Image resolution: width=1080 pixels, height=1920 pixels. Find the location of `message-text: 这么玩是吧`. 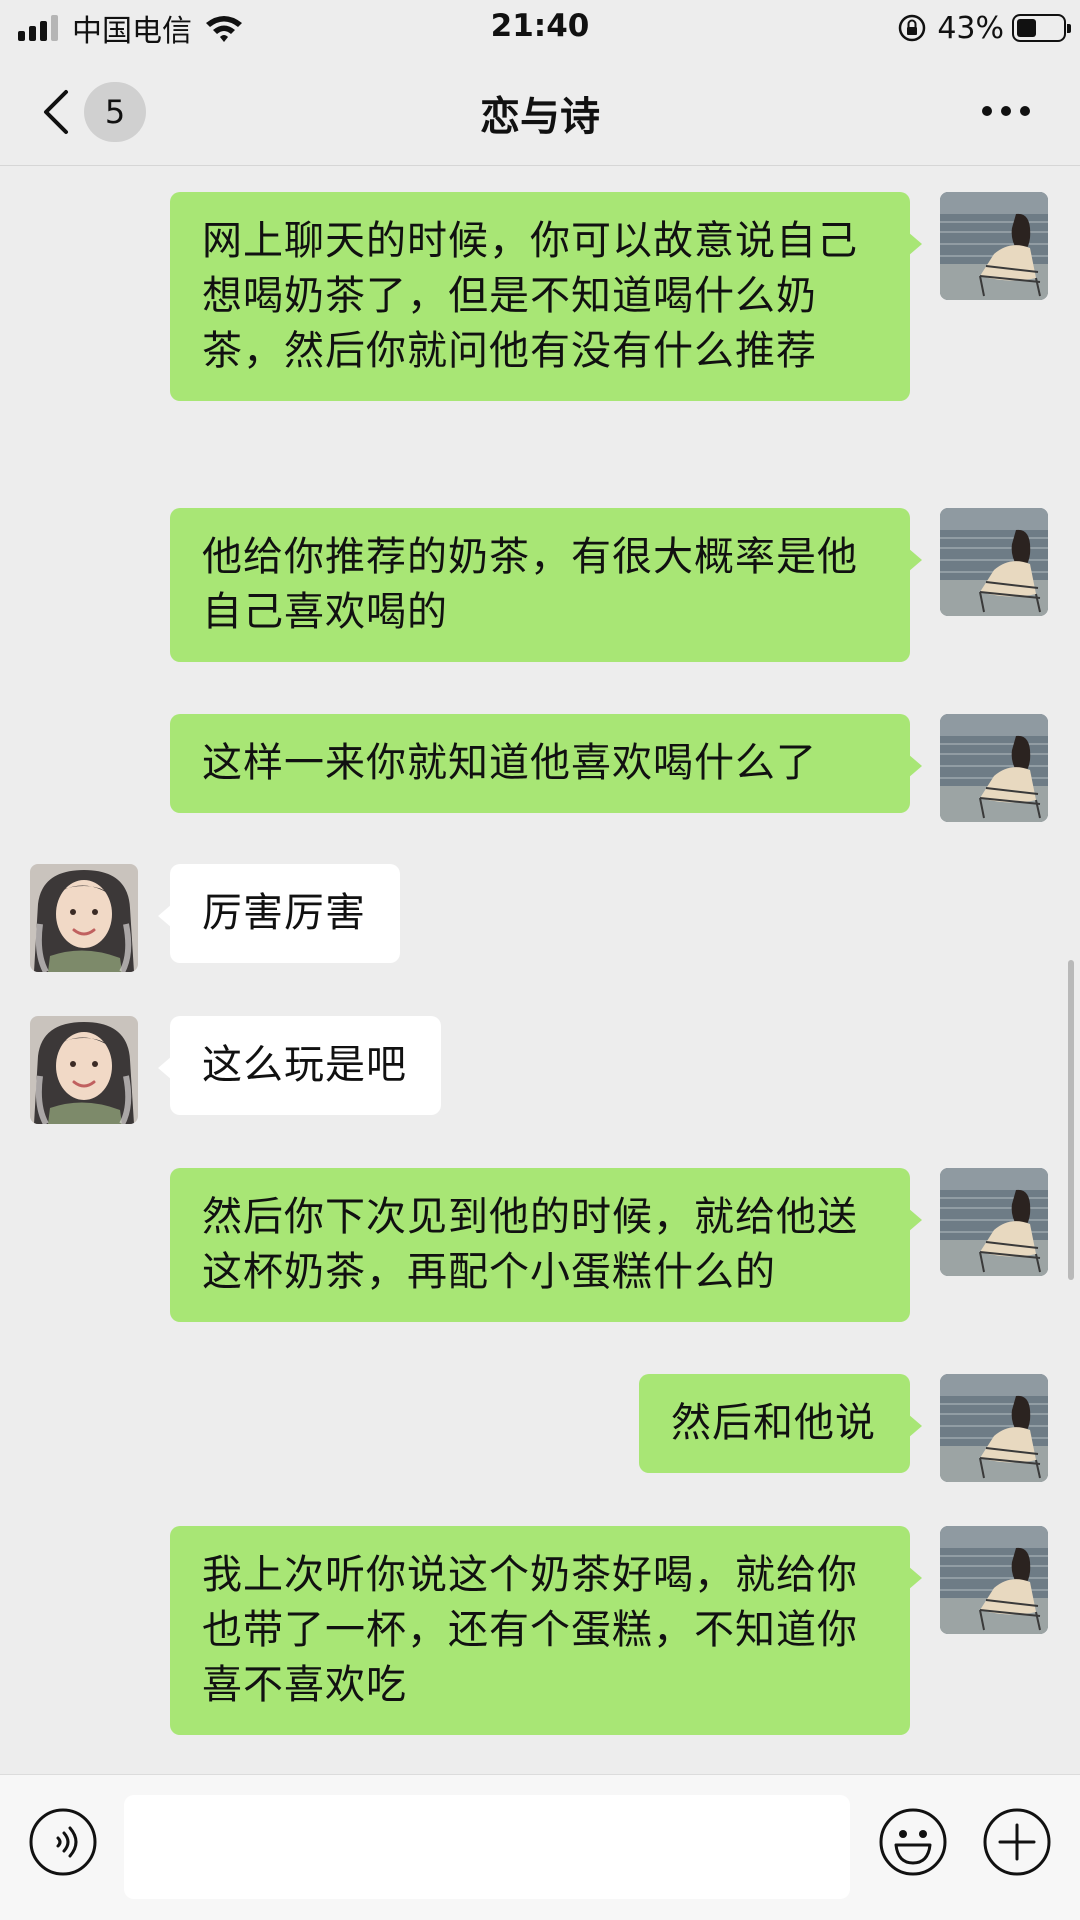

message-text: 这么玩是吧 is located at coordinates (304, 1065).